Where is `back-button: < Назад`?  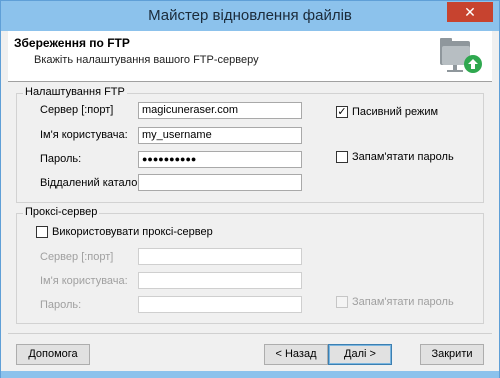 back-button: < Назад is located at coordinates (296, 354).